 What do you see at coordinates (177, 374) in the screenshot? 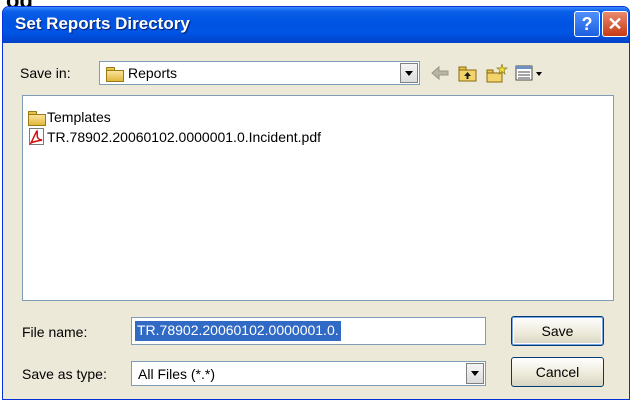
I see `save-as-type-value: All Files (*.*)` at bounding box center [177, 374].